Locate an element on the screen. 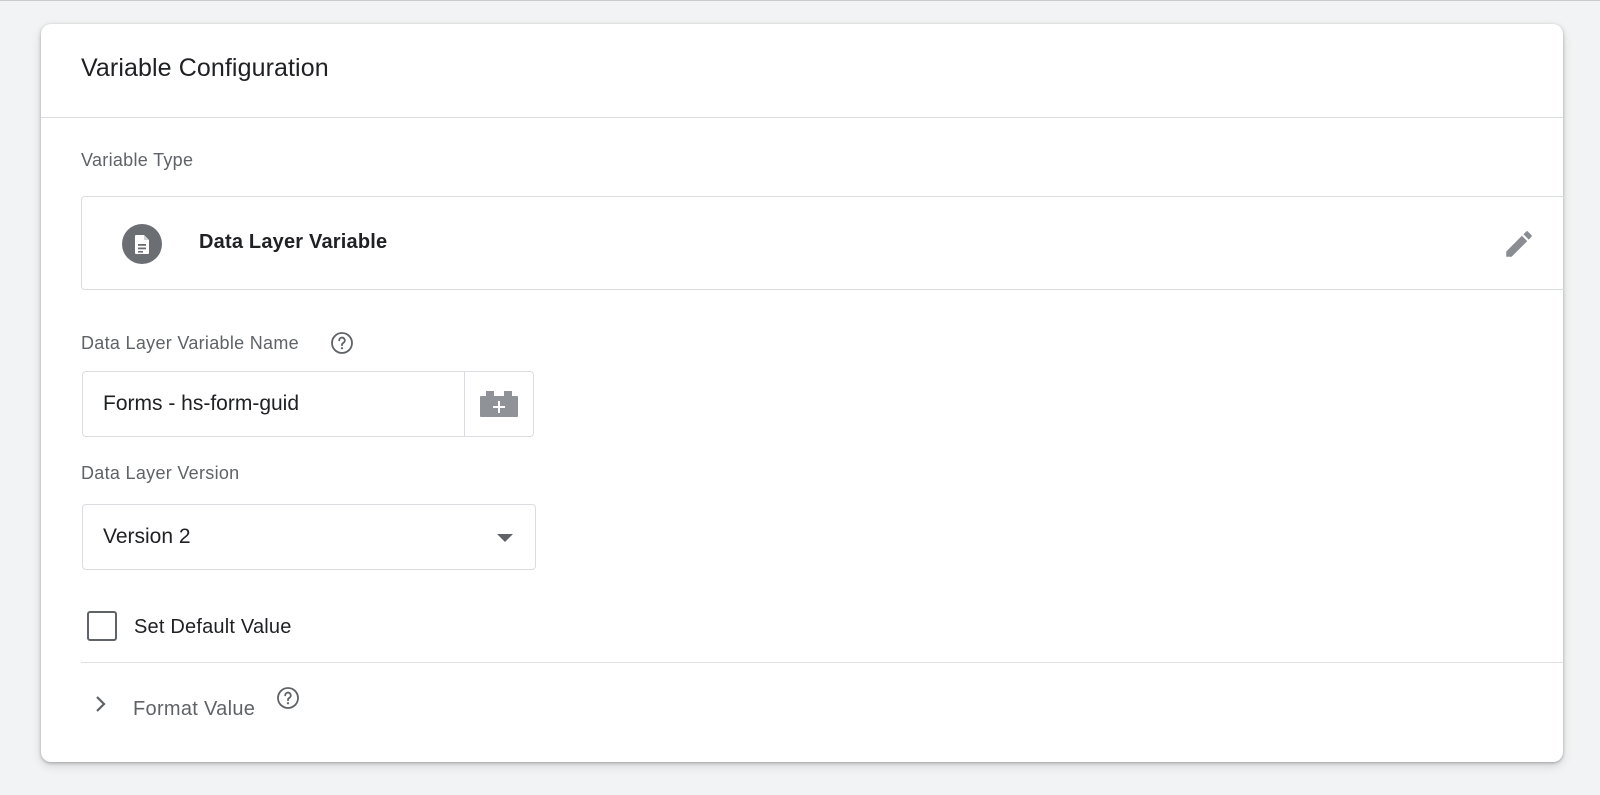 The image size is (1600, 795). variable-type-selector: Data Layer Variable is located at coordinates (823, 243).